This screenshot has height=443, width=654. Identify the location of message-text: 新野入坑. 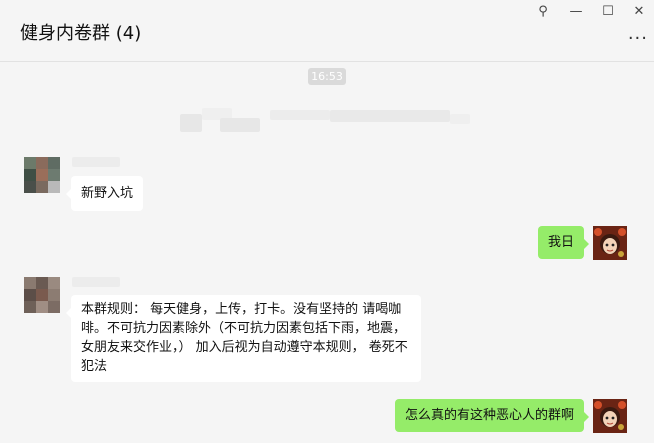
(107, 193).